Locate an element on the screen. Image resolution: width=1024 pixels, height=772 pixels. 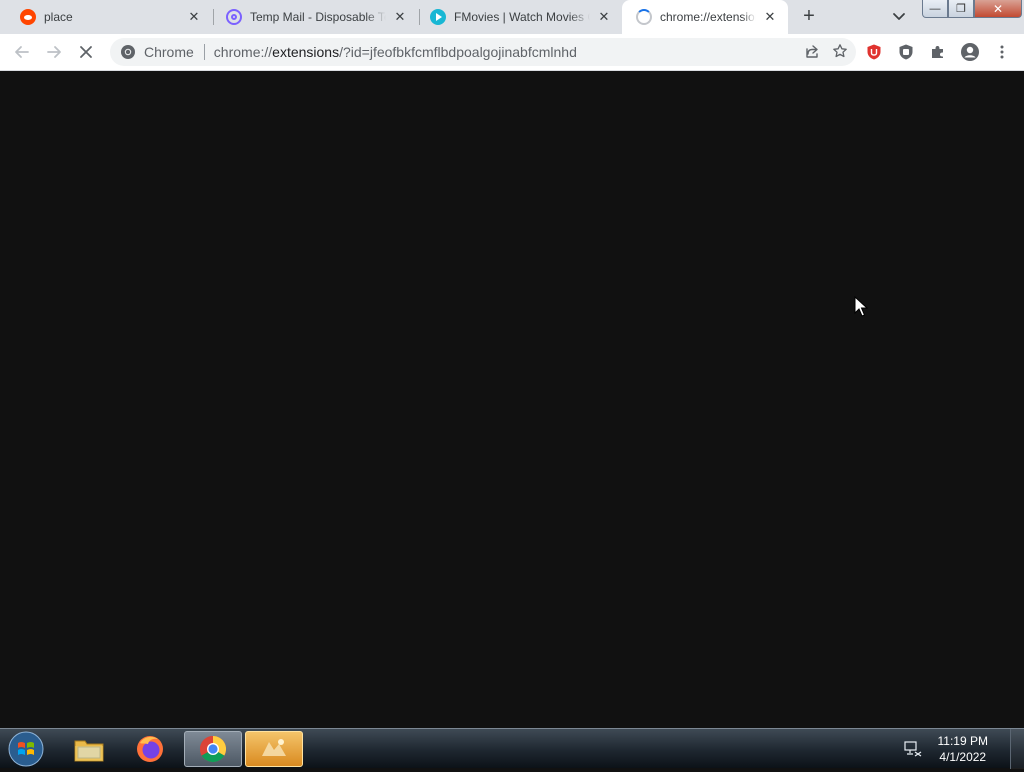
firefox-icon is located at coordinates (150, 749).